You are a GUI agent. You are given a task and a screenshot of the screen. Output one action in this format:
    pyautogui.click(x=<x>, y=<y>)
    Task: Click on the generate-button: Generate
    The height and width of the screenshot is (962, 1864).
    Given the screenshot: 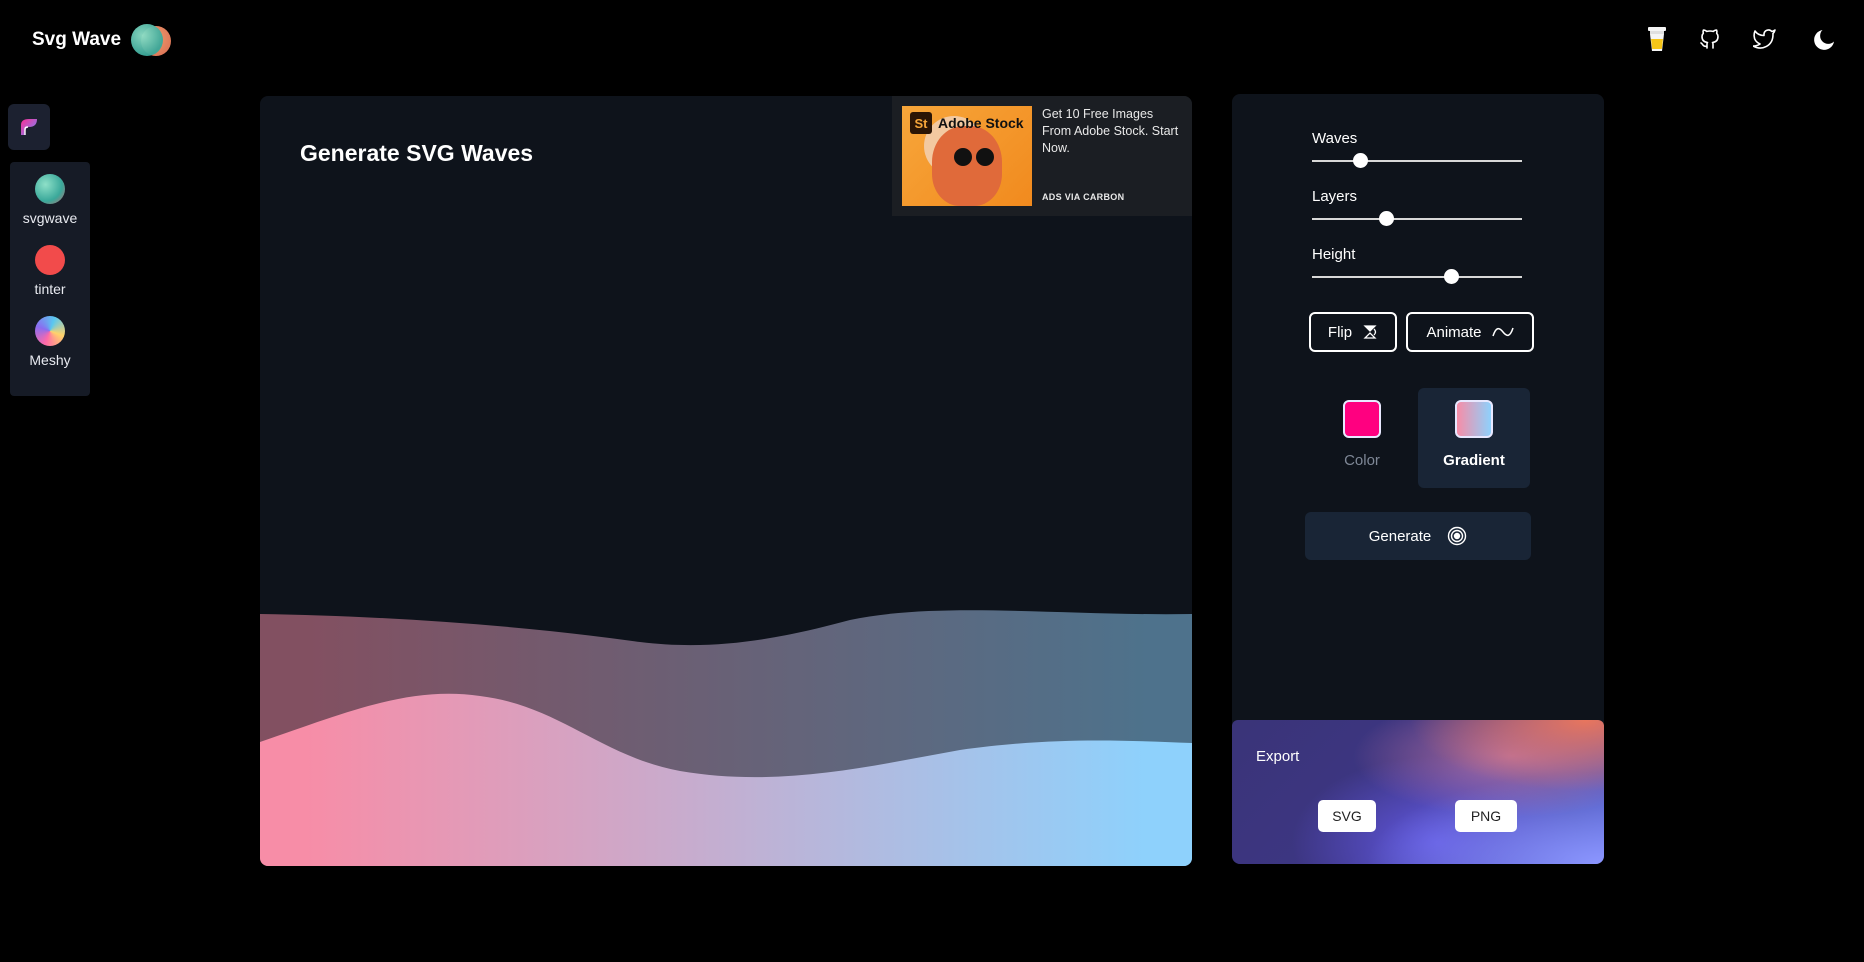 What is the action you would take?
    pyautogui.click(x=1418, y=536)
    